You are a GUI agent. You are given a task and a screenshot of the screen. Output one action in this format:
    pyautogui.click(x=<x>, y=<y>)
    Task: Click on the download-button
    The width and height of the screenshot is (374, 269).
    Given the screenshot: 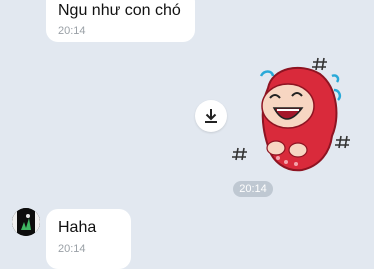 What is the action you would take?
    pyautogui.click(x=211, y=116)
    